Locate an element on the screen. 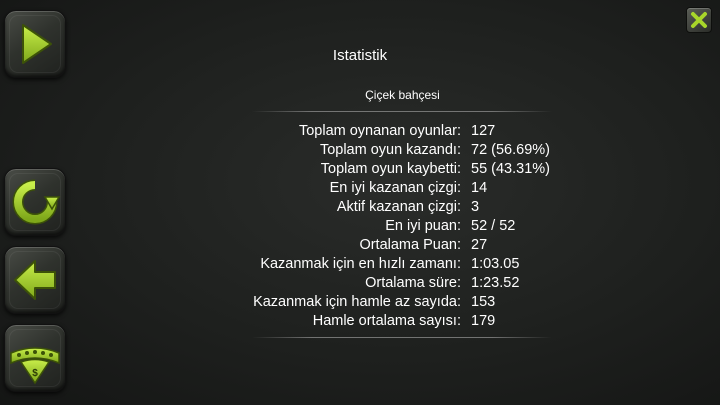 The width and height of the screenshot is (720, 405). play-button is located at coordinates (35, 44).